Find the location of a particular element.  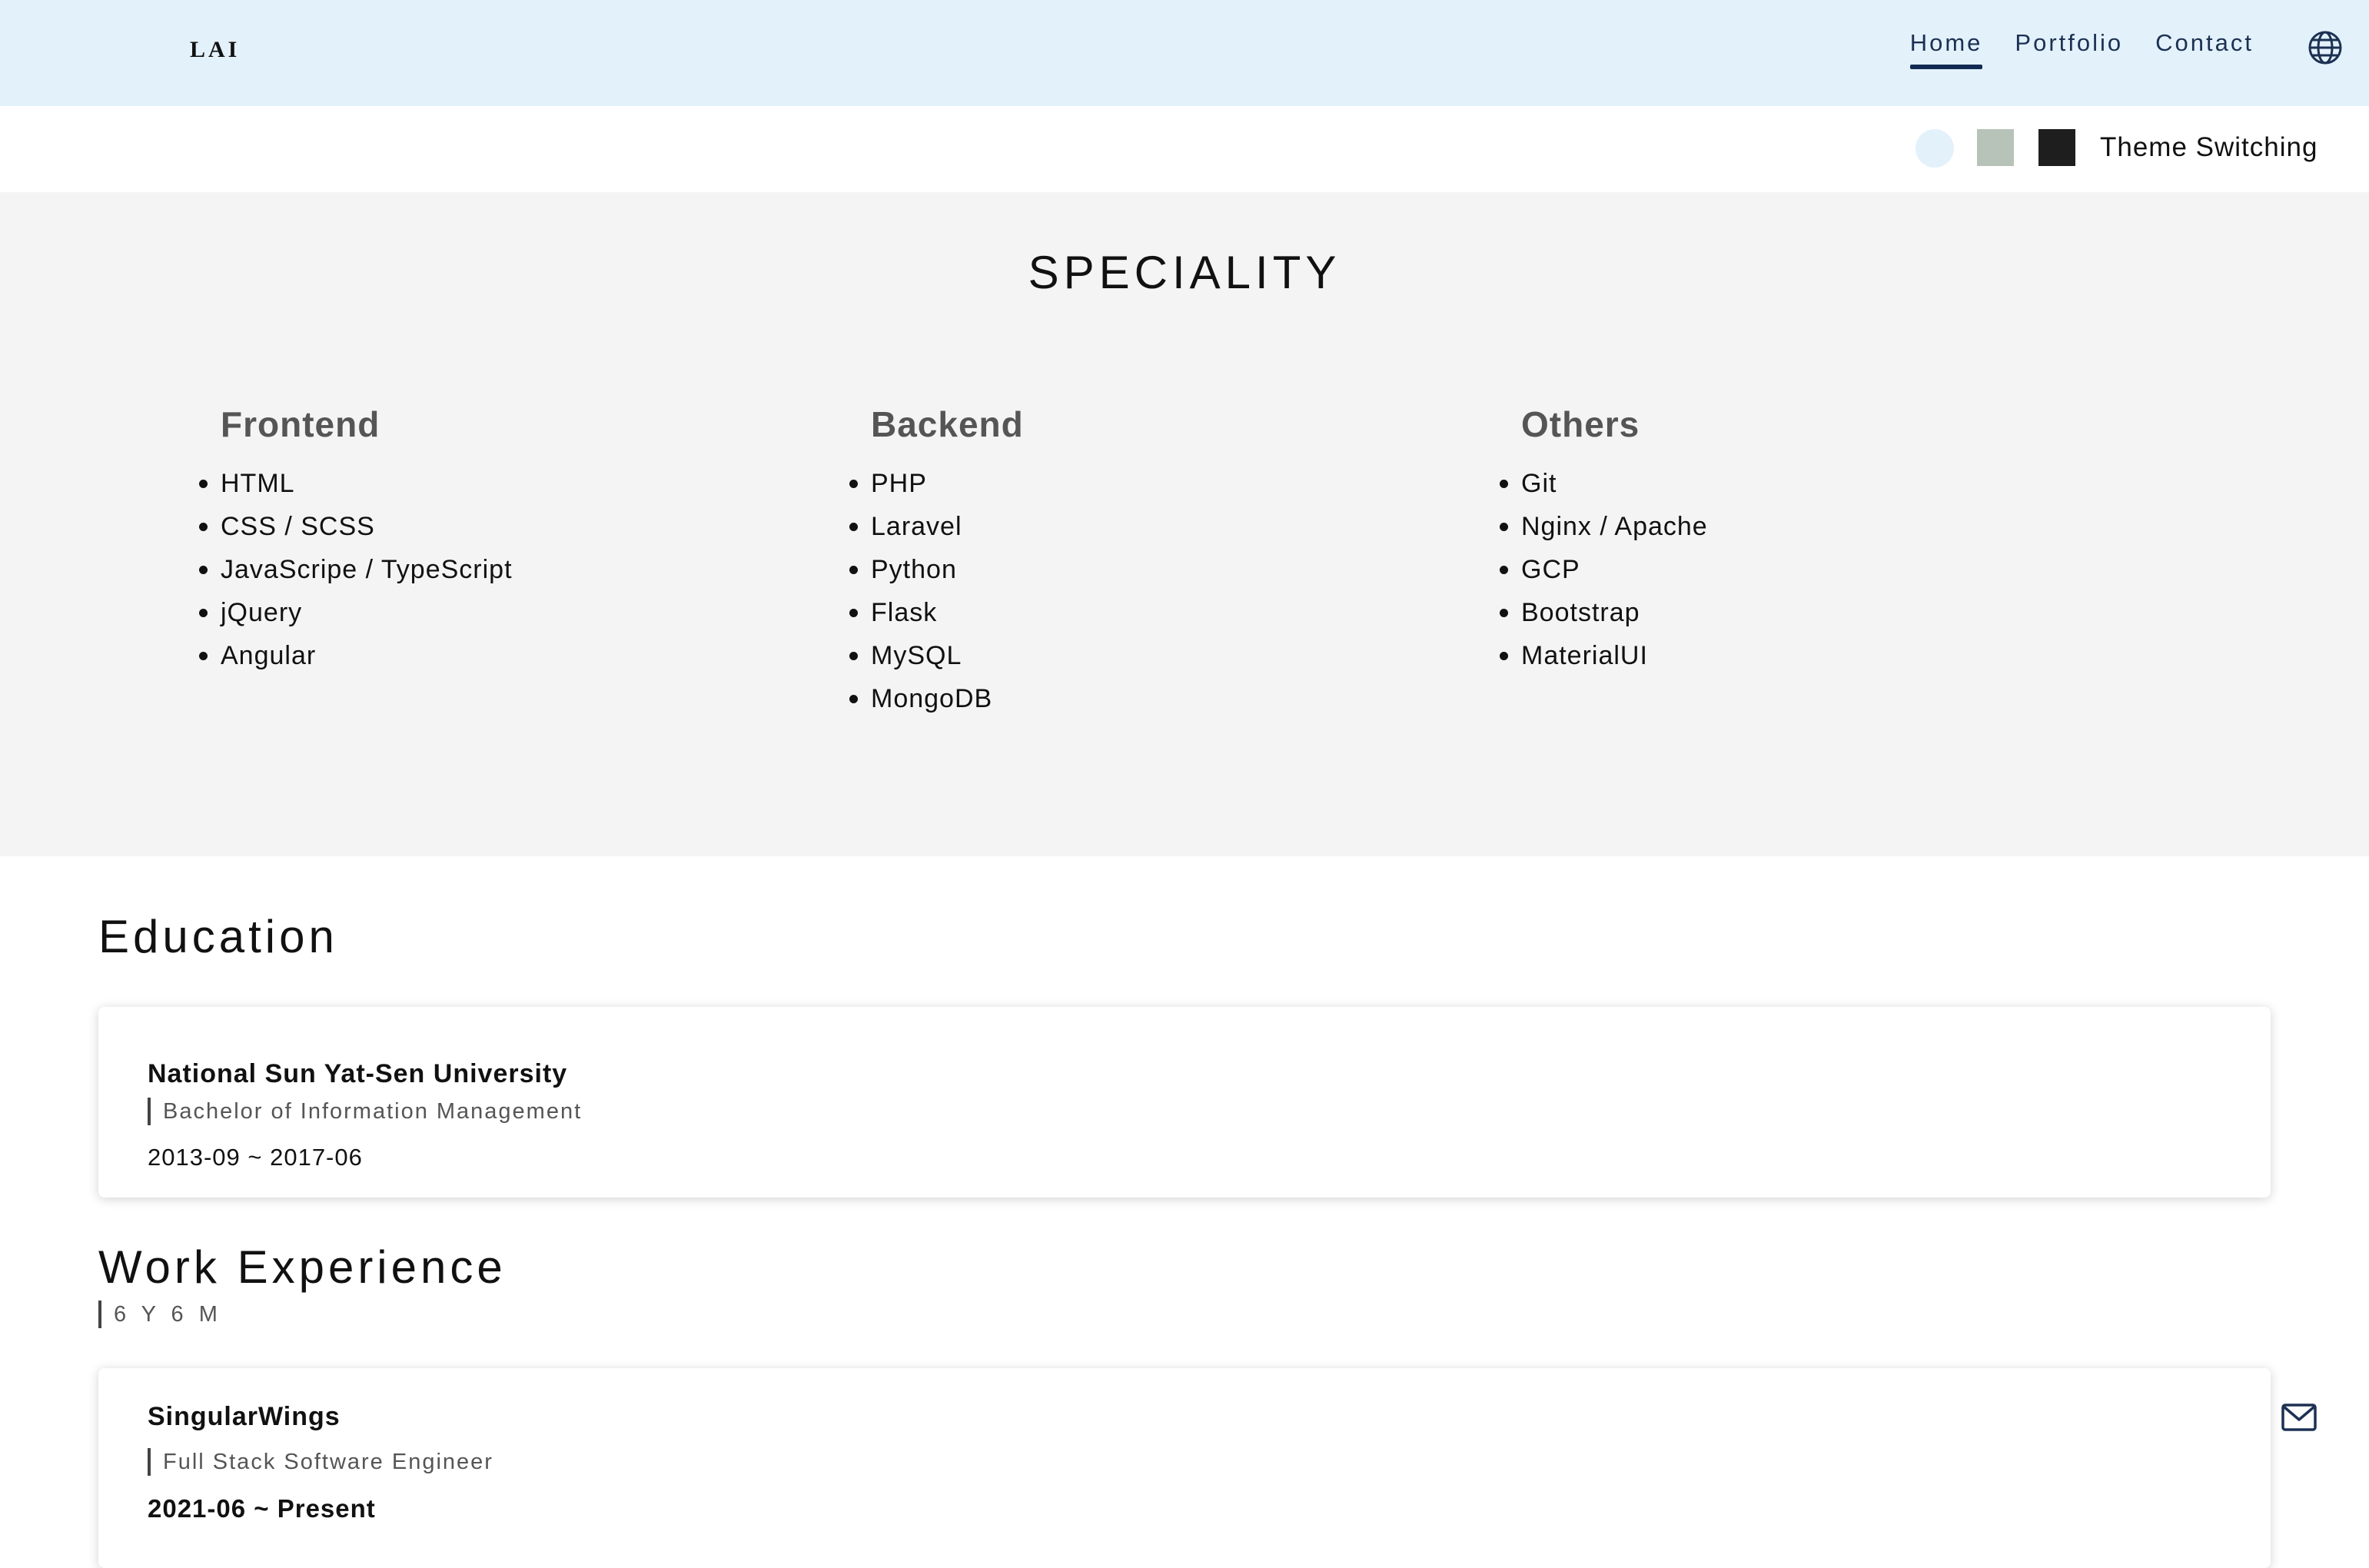

theme-bar: Theme Switching is located at coordinates (1184, 149).